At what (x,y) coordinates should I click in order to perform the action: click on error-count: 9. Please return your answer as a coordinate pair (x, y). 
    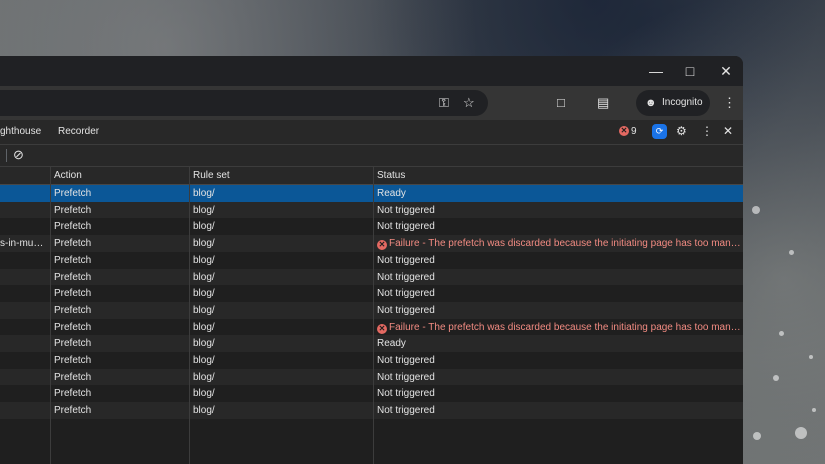
    Looking at the image, I should click on (634, 131).